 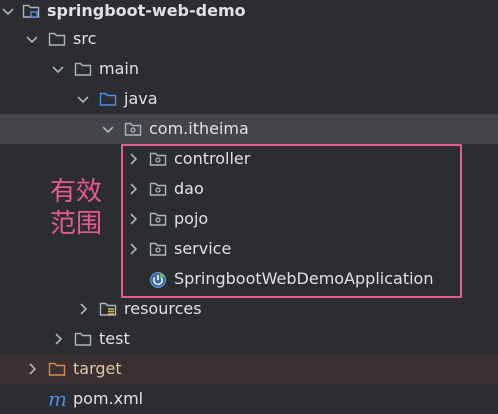 I want to click on file-label: pom.xml, so click(x=108, y=398).